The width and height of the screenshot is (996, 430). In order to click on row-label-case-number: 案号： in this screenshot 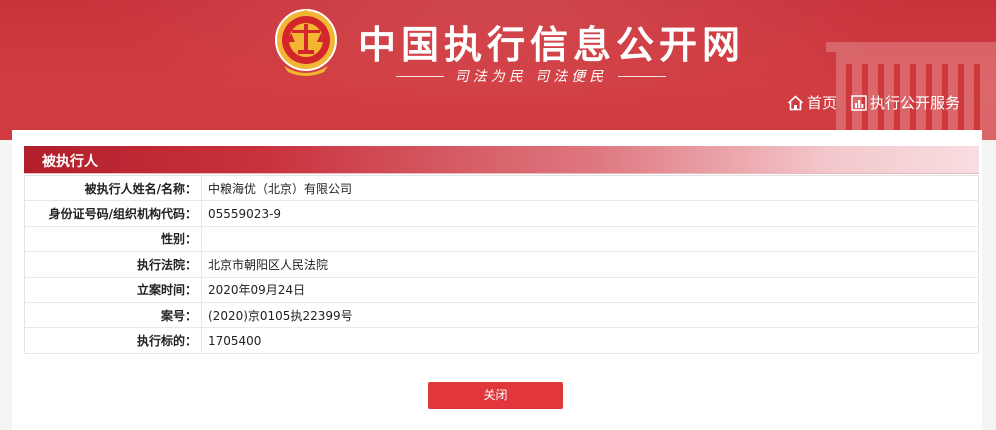, I will do `click(113, 315)`.